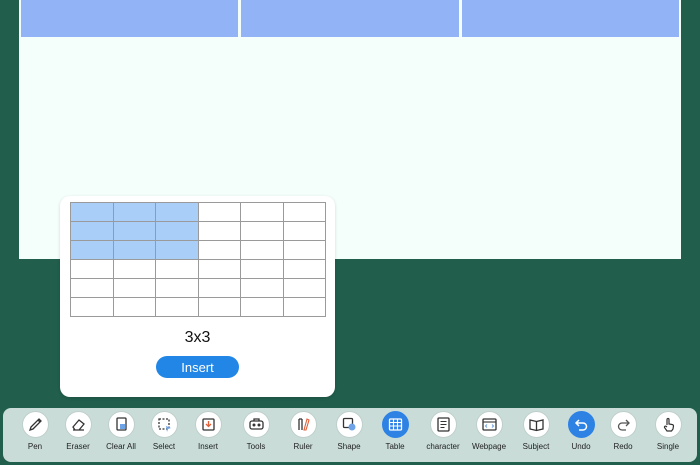 This screenshot has height=465, width=700. Describe the element at coordinates (395, 424) in the screenshot. I see `table-icon` at that location.